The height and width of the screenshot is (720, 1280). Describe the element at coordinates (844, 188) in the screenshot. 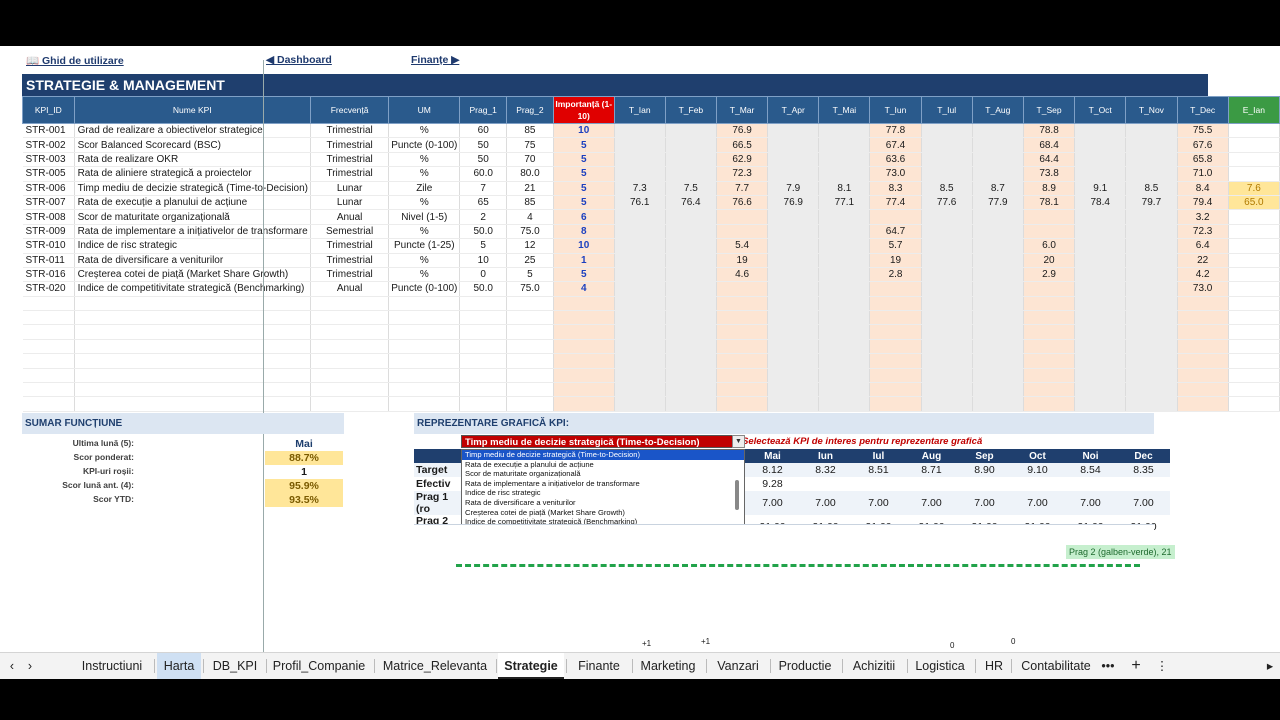

I see `table-cell: 8.1` at that location.